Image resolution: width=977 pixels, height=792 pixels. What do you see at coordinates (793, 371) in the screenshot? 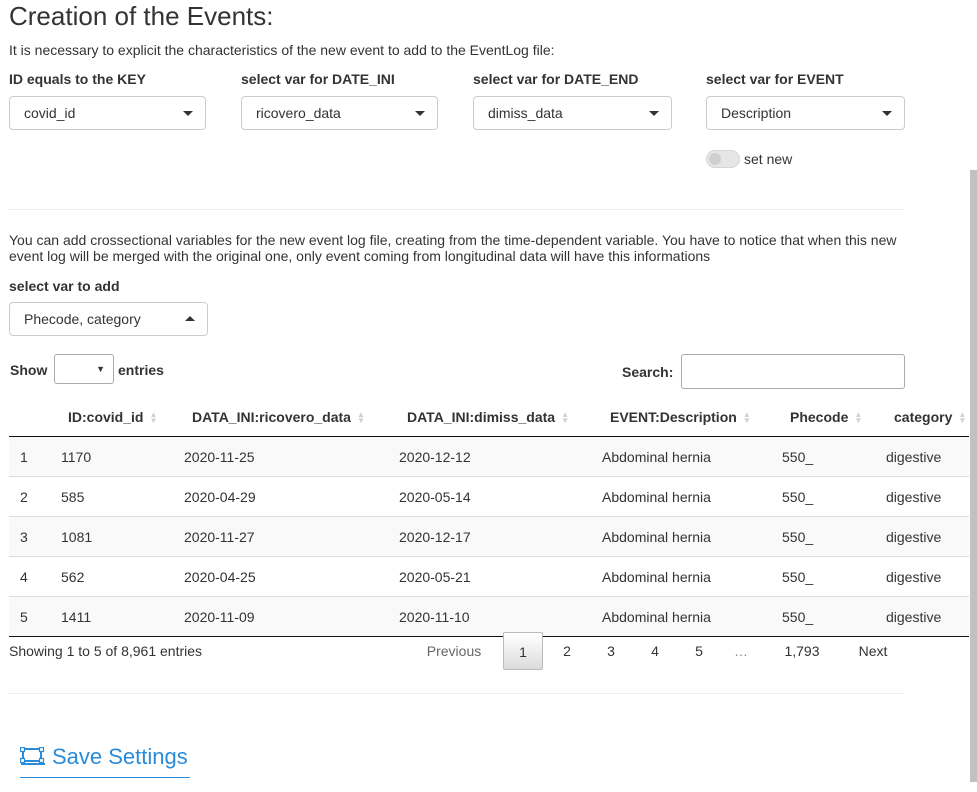
I see `search-input` at bounding box center [793, 371].